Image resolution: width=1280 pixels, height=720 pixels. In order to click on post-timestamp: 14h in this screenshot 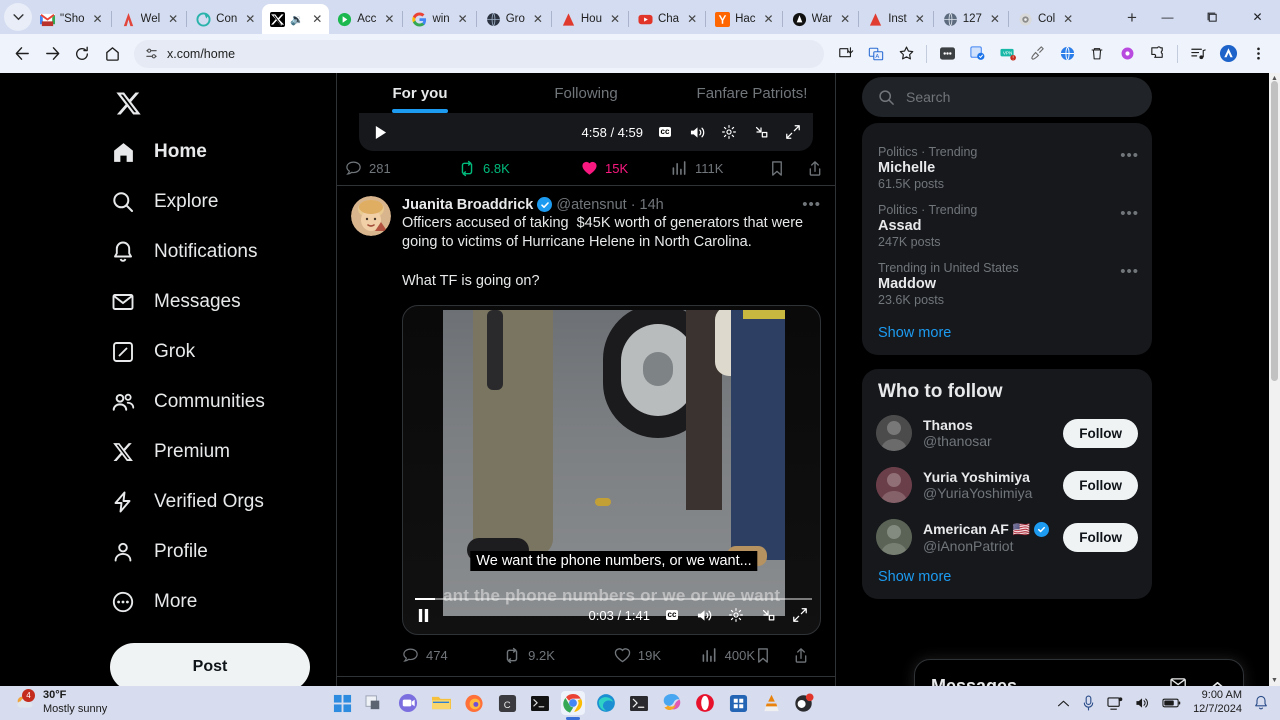, I will do `click(652, 205)`.